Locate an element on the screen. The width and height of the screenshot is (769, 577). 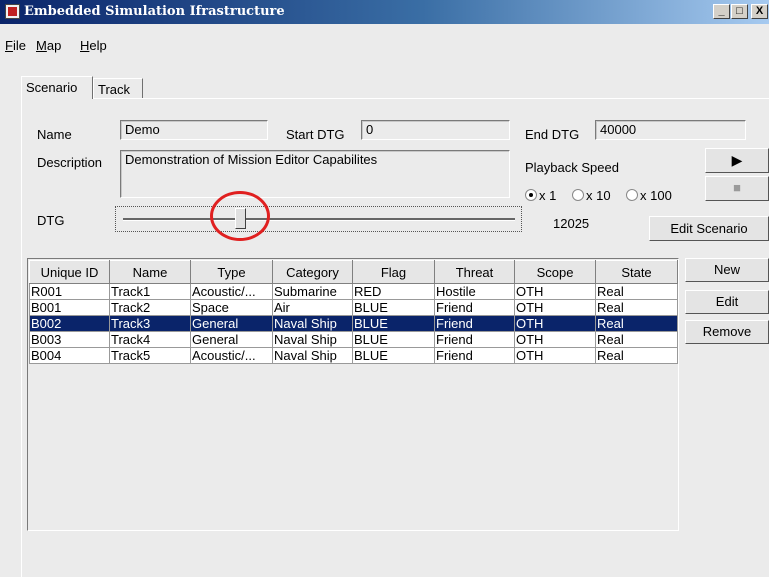
stop-icon: ■ is located at coordinates (737, 187).